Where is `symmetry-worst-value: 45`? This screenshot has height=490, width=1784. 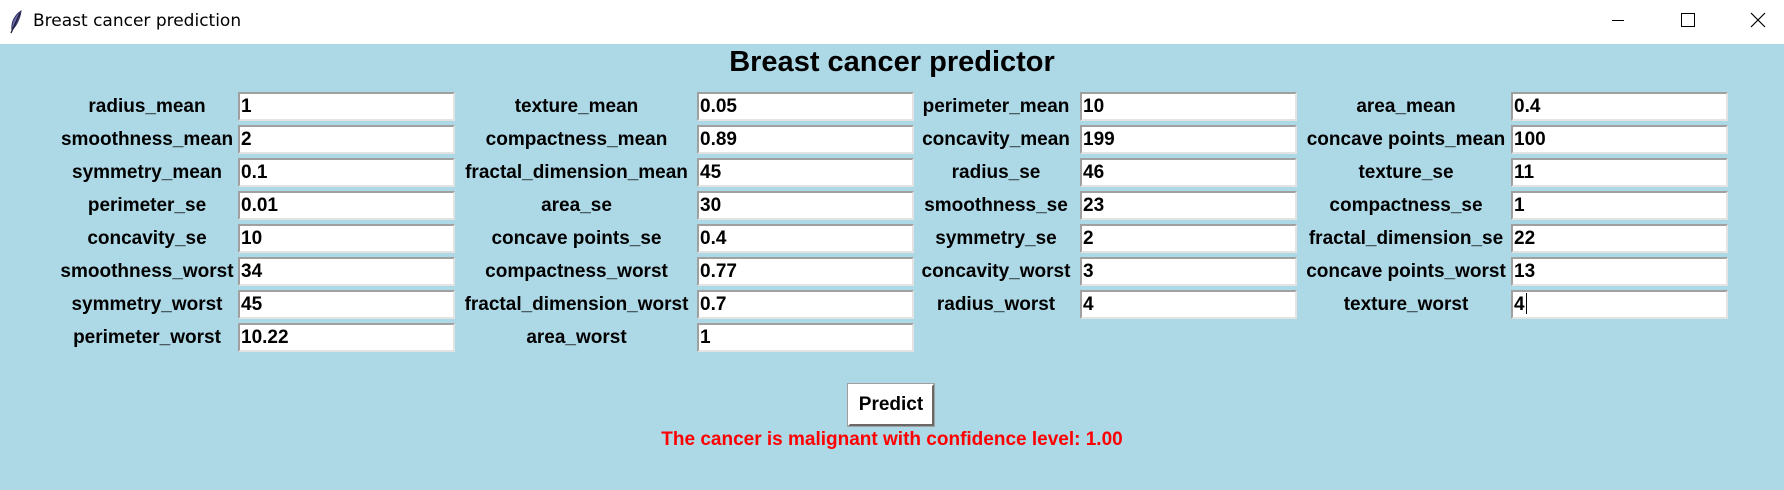
symmetry-worst-value: 45 is located at coordinates (252, 304).